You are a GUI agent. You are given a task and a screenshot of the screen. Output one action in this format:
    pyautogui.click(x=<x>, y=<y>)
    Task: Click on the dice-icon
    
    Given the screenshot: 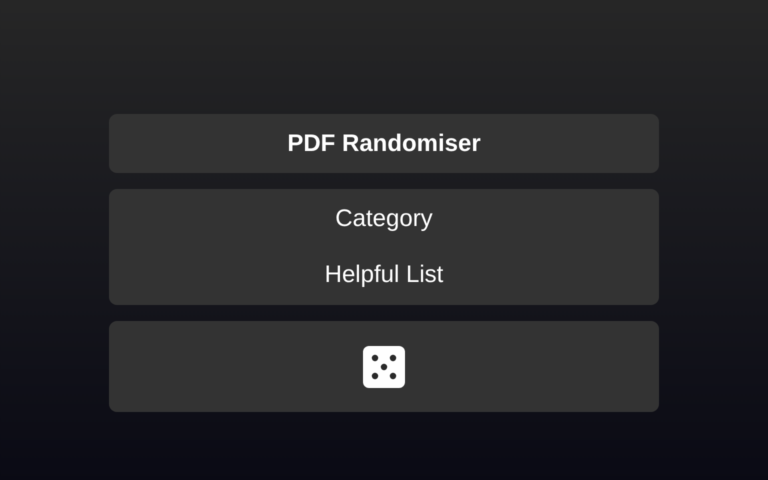 What is the action you would take?
    pyautogui.click(x=384, y=367)
    